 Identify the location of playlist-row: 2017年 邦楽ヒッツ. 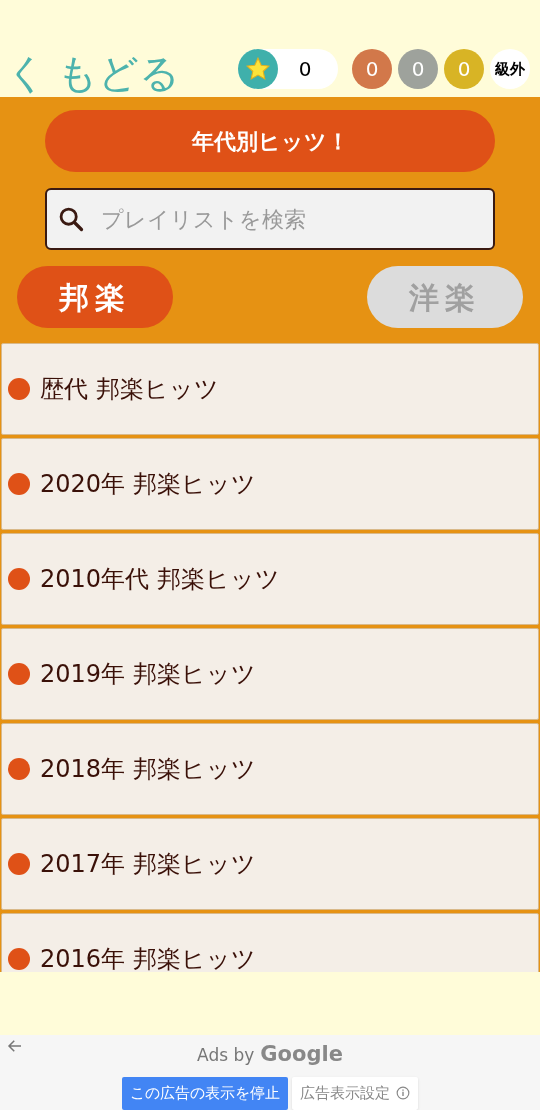
(270, 864).